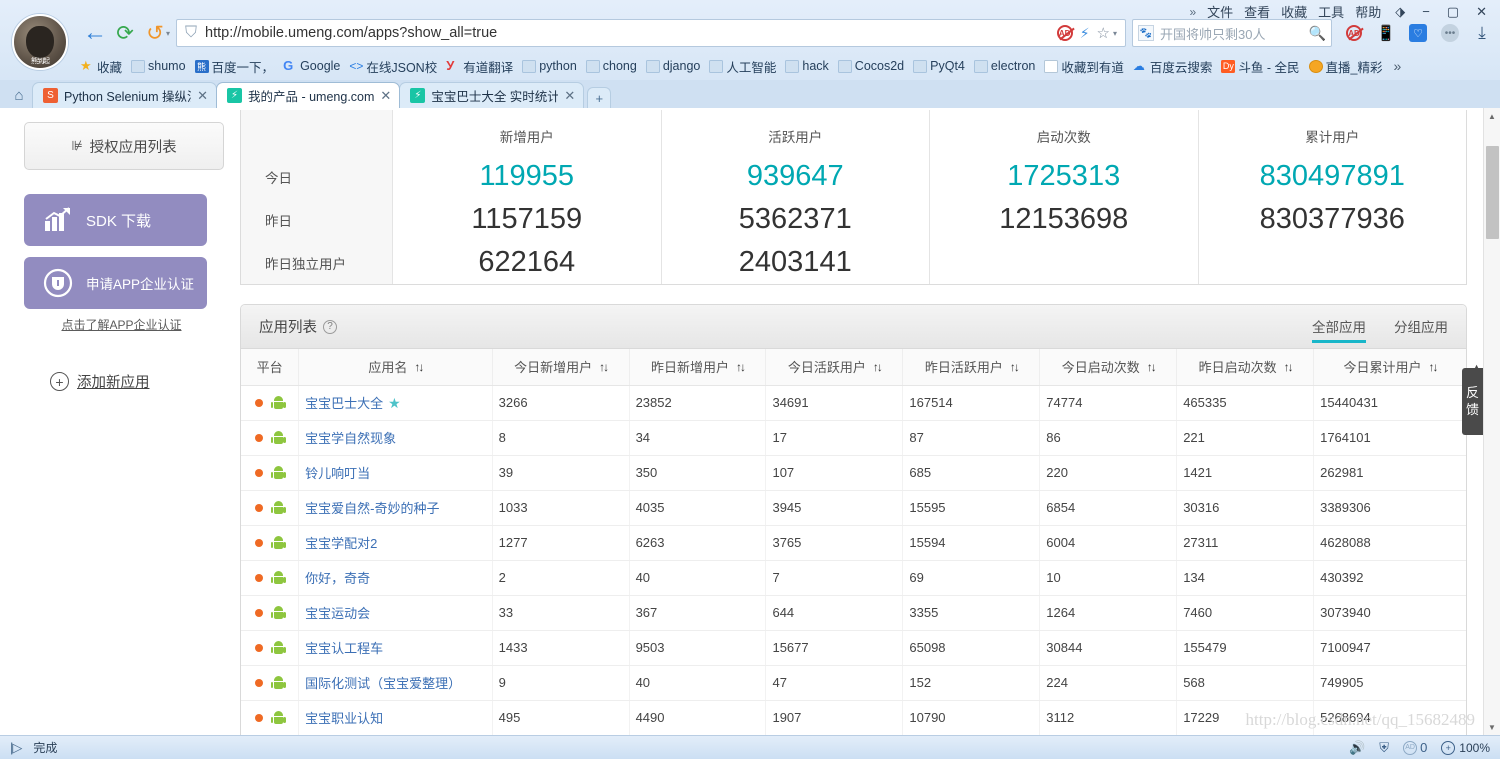  I want to click on ip-icon: |▷, so click(16, 748).